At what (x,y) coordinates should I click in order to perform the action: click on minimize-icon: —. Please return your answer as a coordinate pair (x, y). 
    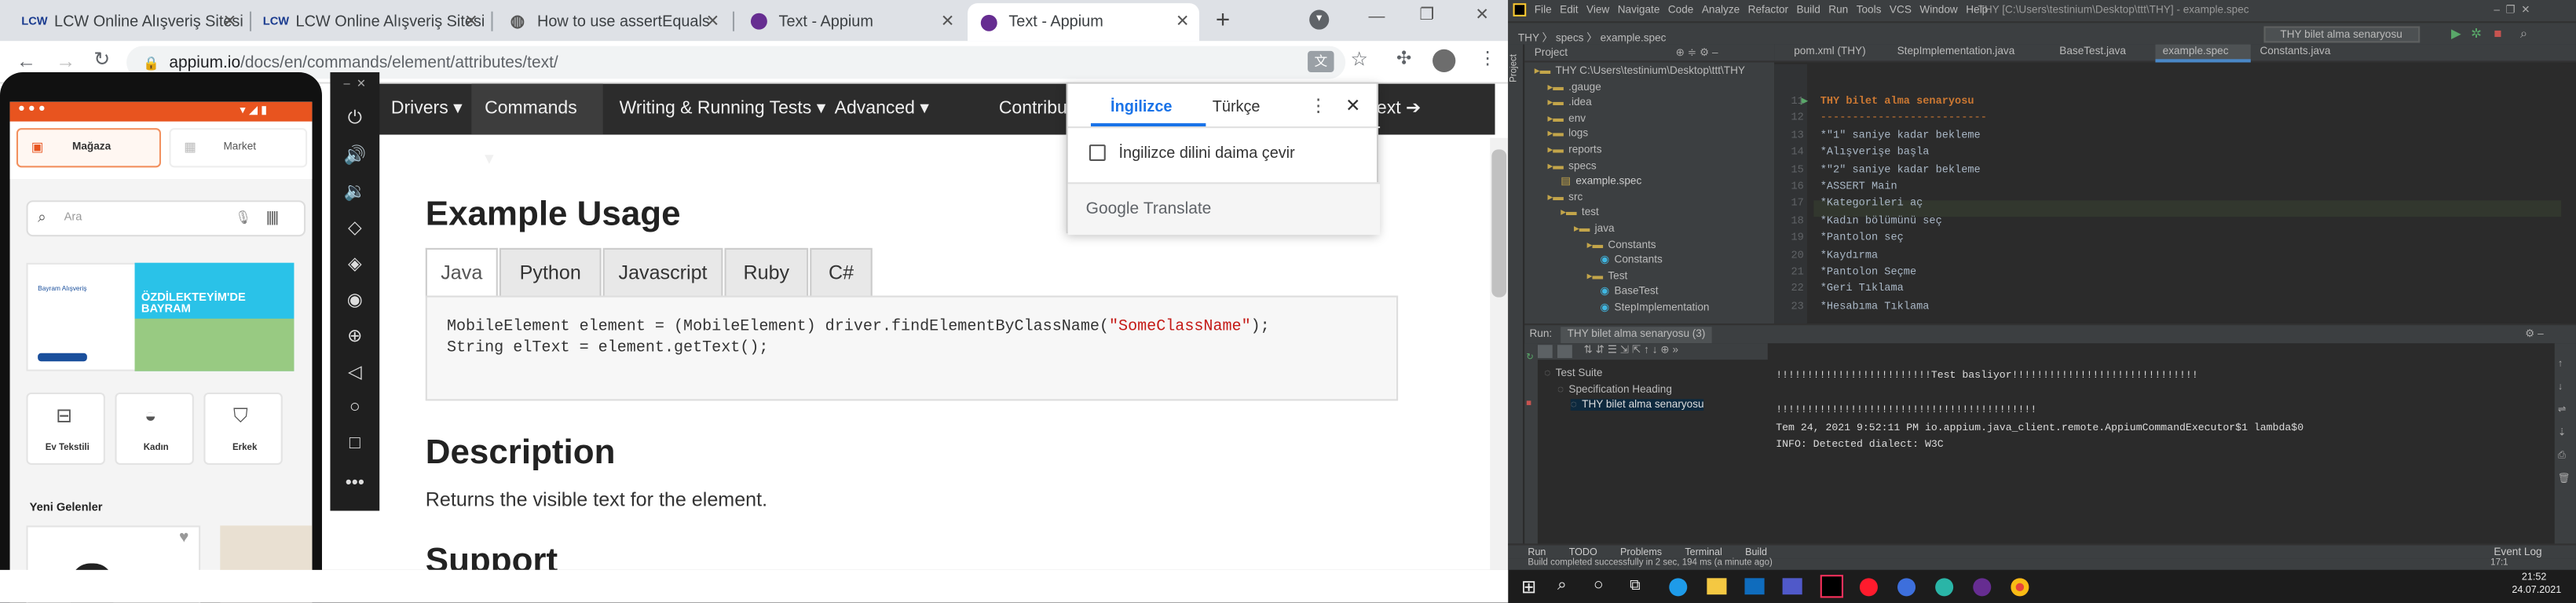
    Looking at the image, I should click on (1377, 17).